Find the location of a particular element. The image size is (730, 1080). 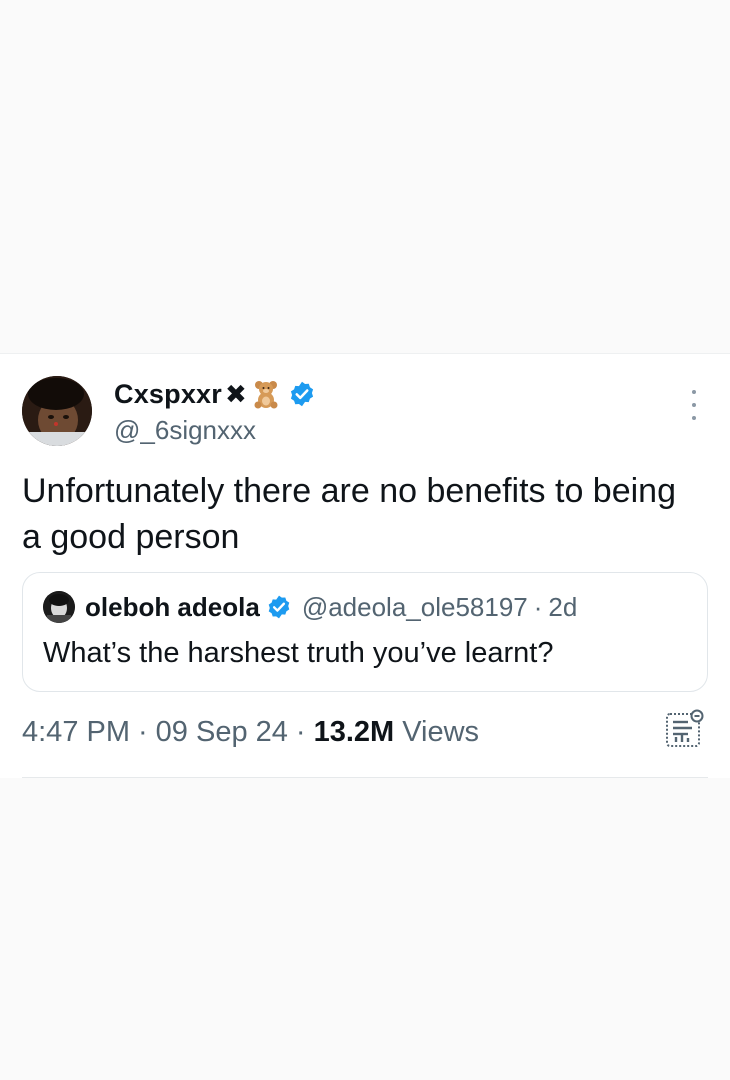

quoted-tweet-header: oleboh adeola @adeola_ole58197 · 2d is located at coordinates (310, 607).